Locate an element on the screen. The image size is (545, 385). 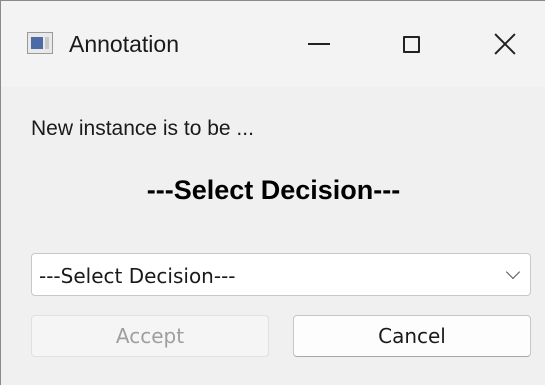
maximize-icon is located at coordinates (411, 44).